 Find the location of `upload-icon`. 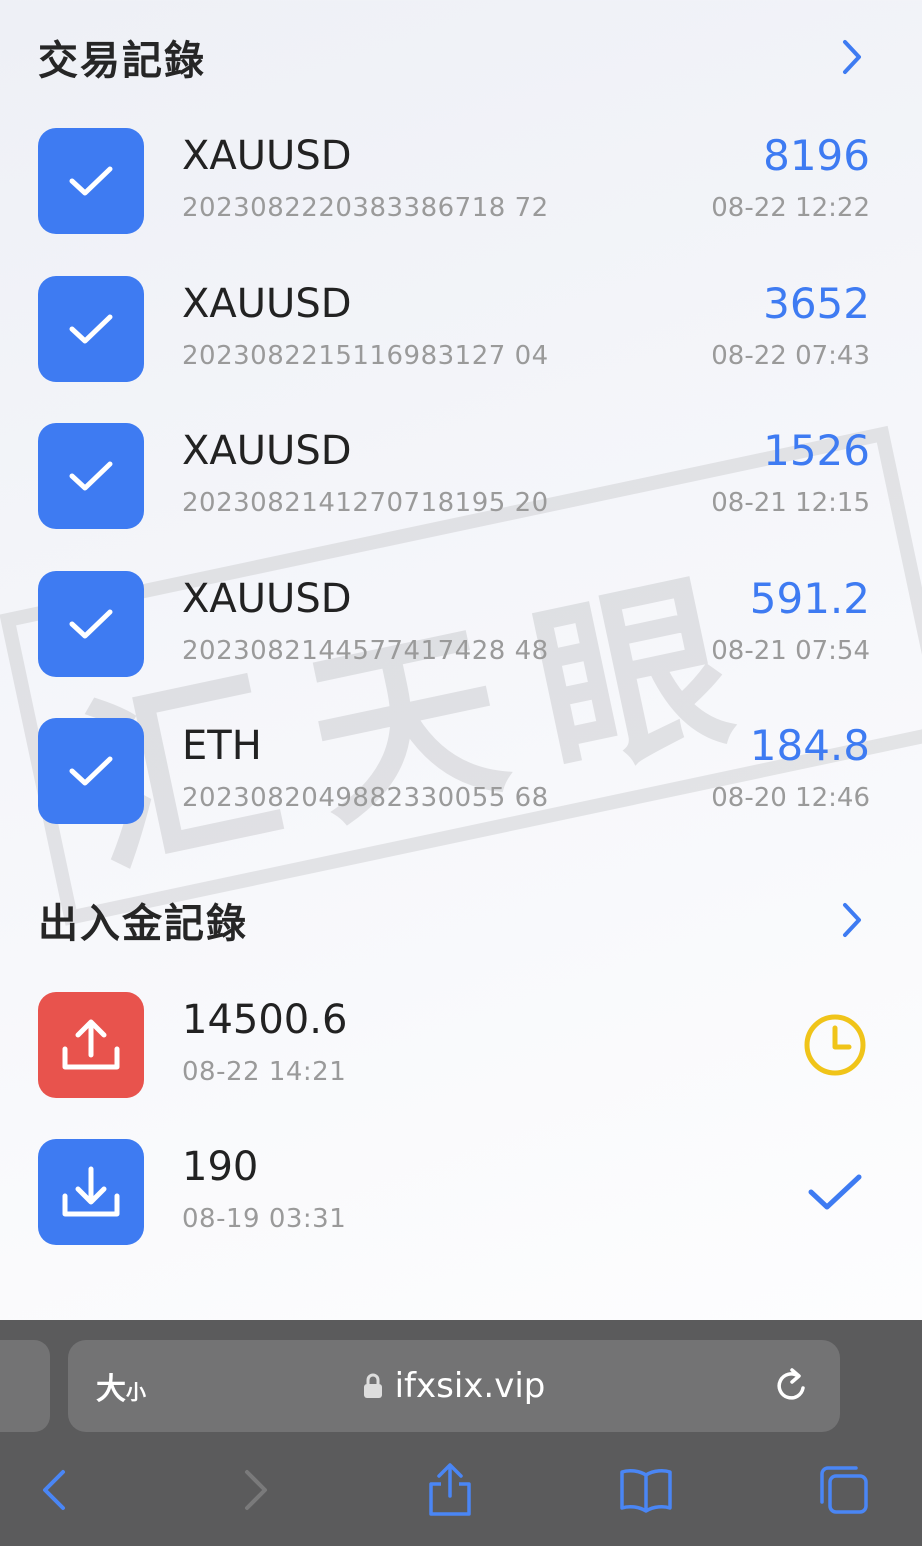

upload-icon is located at coordinates (91, 1044).